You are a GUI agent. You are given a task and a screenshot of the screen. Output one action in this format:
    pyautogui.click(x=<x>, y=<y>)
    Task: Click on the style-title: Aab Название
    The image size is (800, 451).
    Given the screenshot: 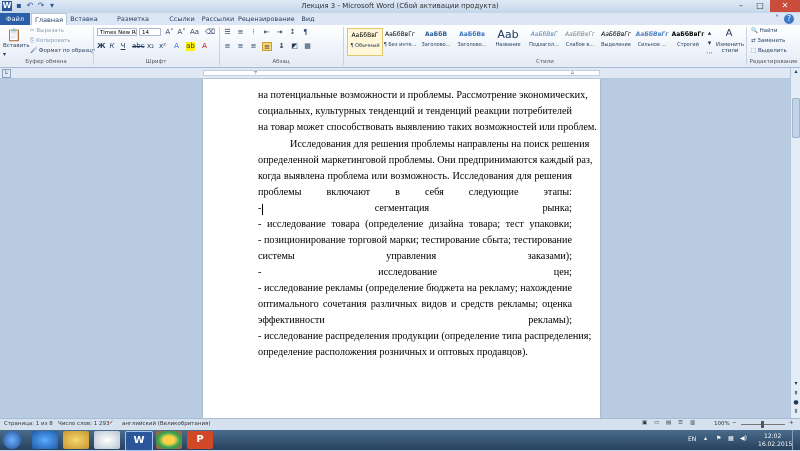 What is the action you would take?
    pyautogui.click(x=508, y=41)
    